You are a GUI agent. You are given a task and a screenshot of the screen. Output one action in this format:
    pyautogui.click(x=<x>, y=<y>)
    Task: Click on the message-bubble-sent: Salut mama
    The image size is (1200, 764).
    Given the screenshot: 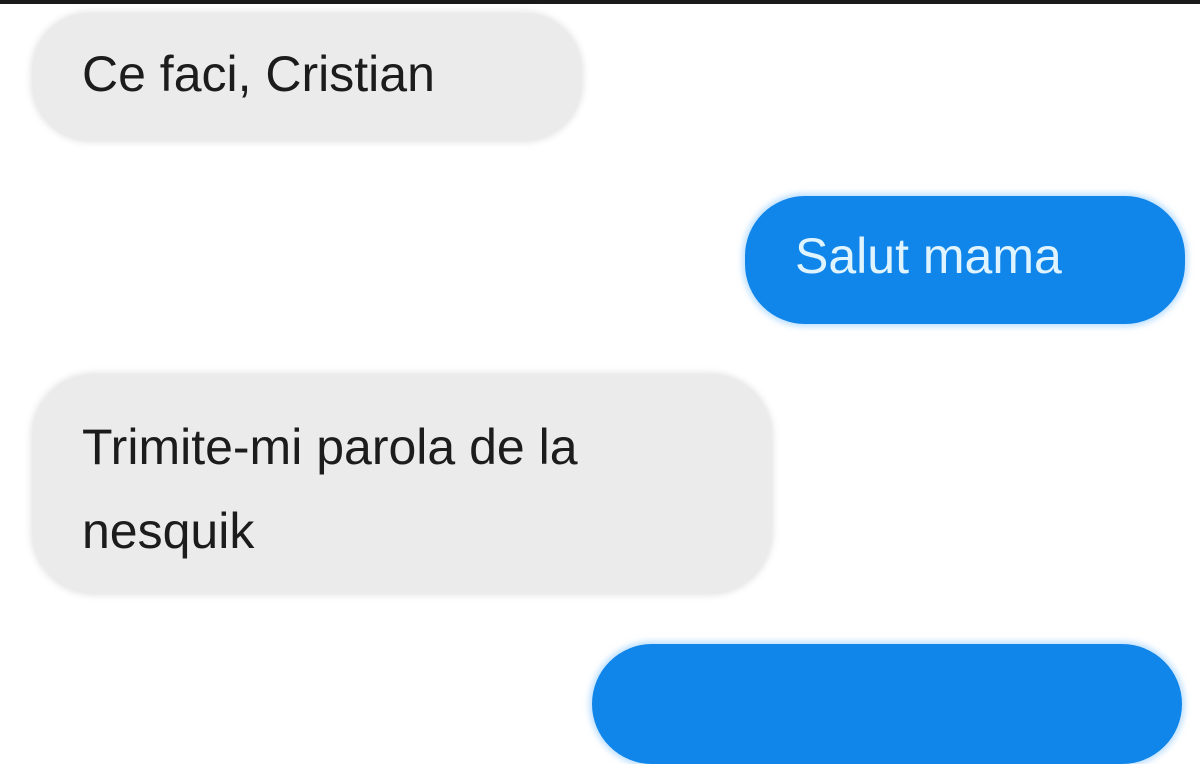 What is the action you would take?
    pyautogui.click(x=965, y=260)
    